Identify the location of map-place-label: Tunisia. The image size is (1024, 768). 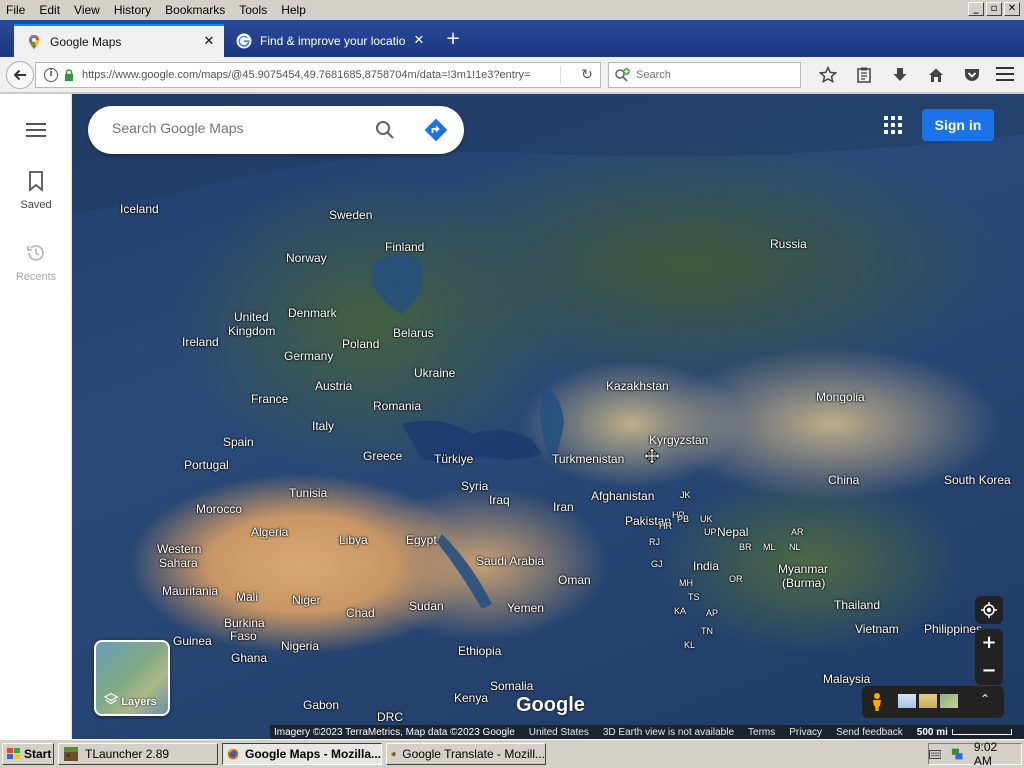
(308, 493).